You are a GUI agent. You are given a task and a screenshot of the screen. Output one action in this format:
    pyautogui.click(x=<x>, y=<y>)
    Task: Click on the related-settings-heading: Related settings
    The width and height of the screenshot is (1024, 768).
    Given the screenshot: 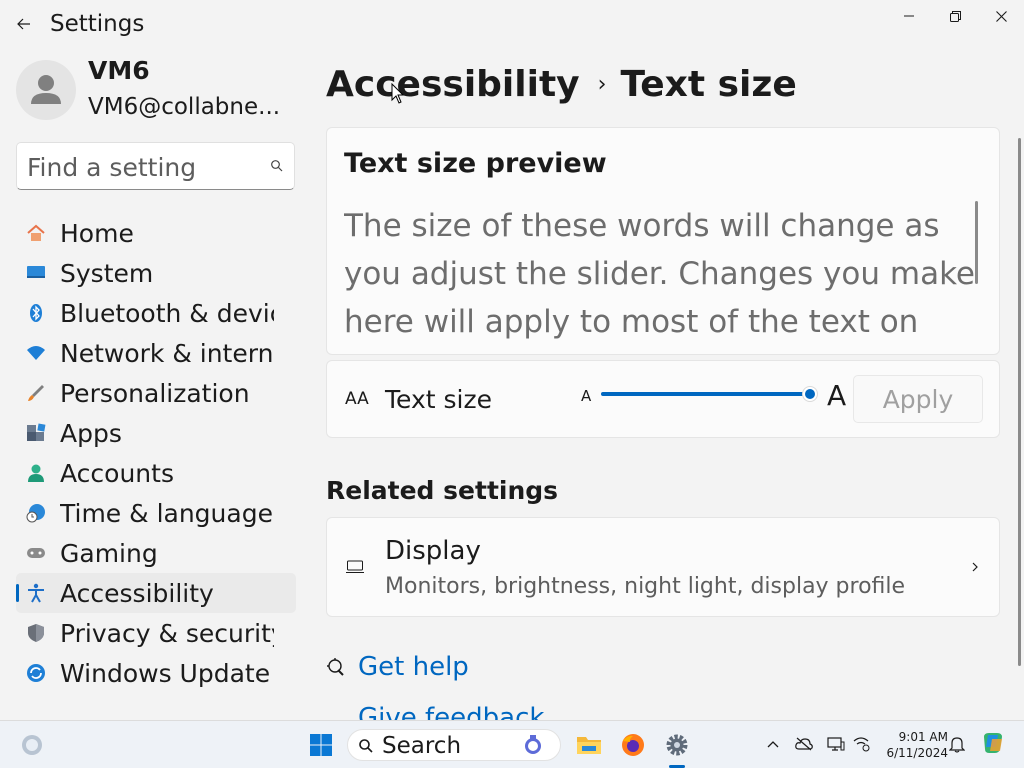 What is the action you would take?
    pyautogui.click(x=442, y=490)
    